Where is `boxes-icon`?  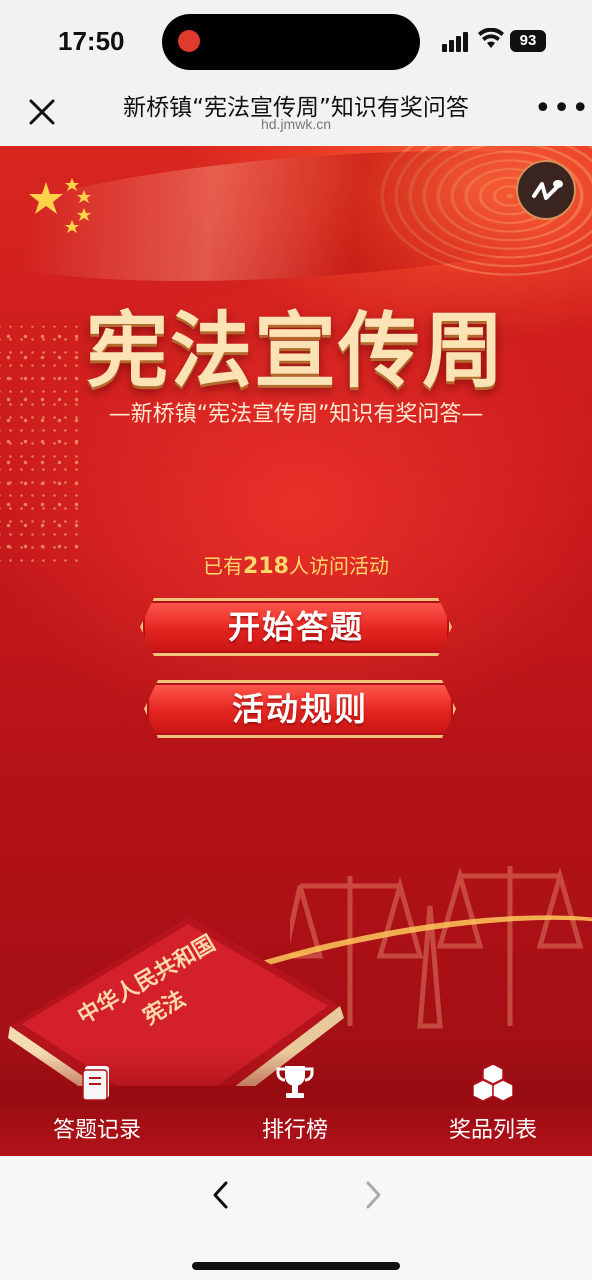 boxes-icon is located at coordinates (493, 1082).